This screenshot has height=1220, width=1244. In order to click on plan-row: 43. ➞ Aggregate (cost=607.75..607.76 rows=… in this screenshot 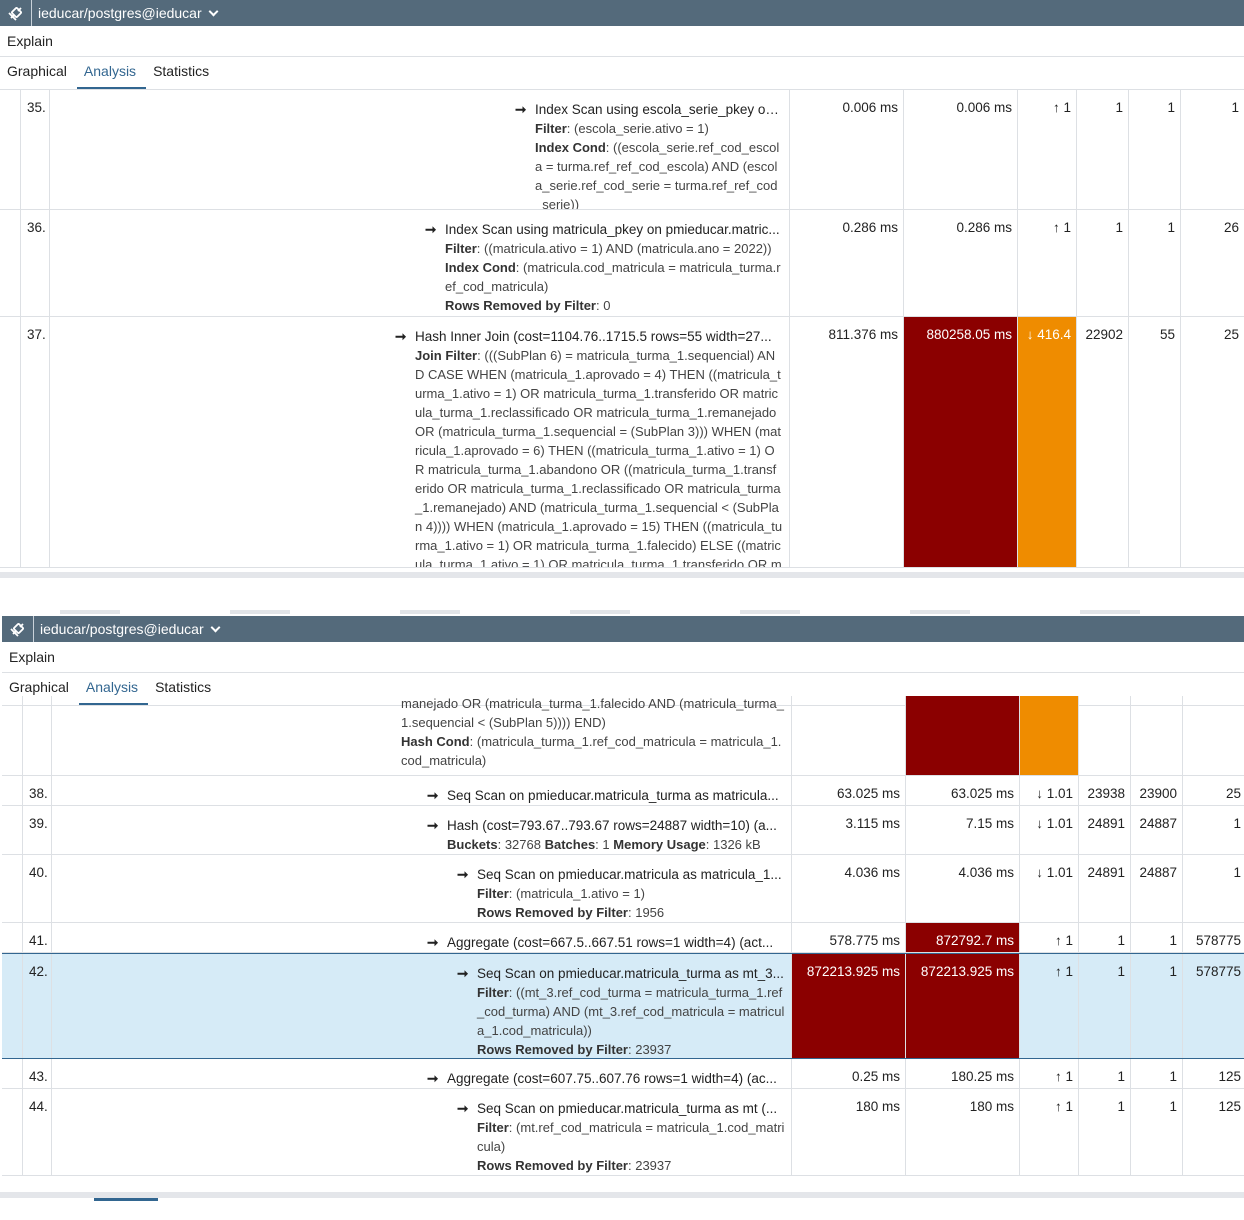, I will do `click(623, 1074)`.